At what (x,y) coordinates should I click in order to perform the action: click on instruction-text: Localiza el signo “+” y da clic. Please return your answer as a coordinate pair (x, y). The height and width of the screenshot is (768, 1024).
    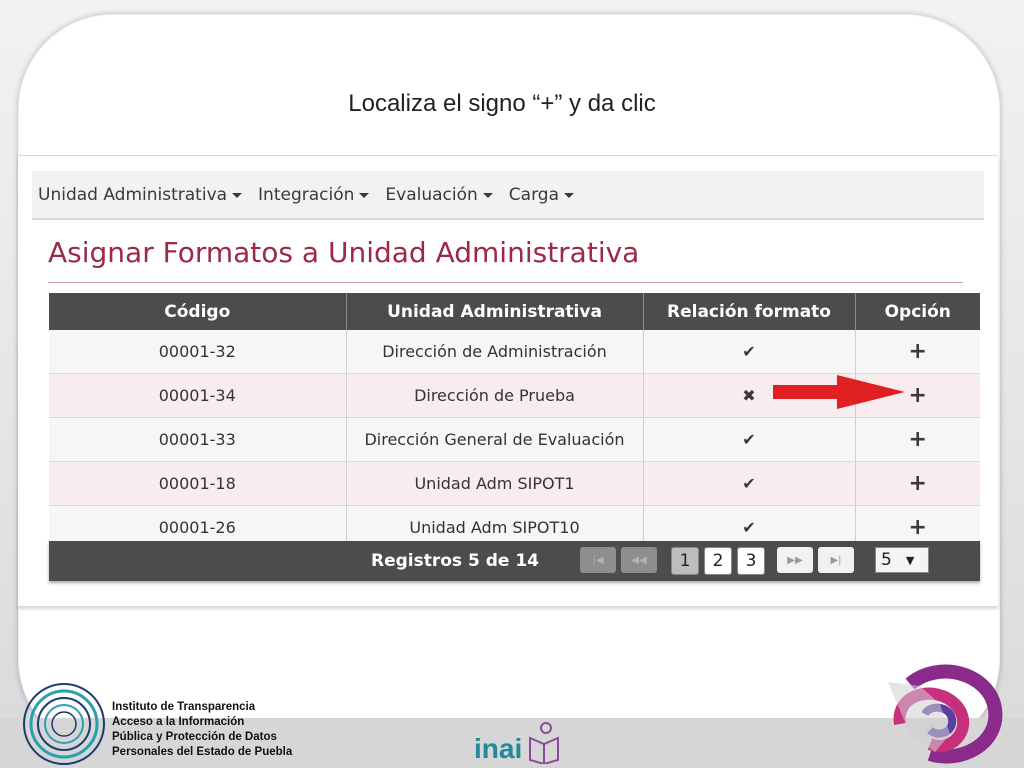
    Looking at the image, I should click on (502, 103).